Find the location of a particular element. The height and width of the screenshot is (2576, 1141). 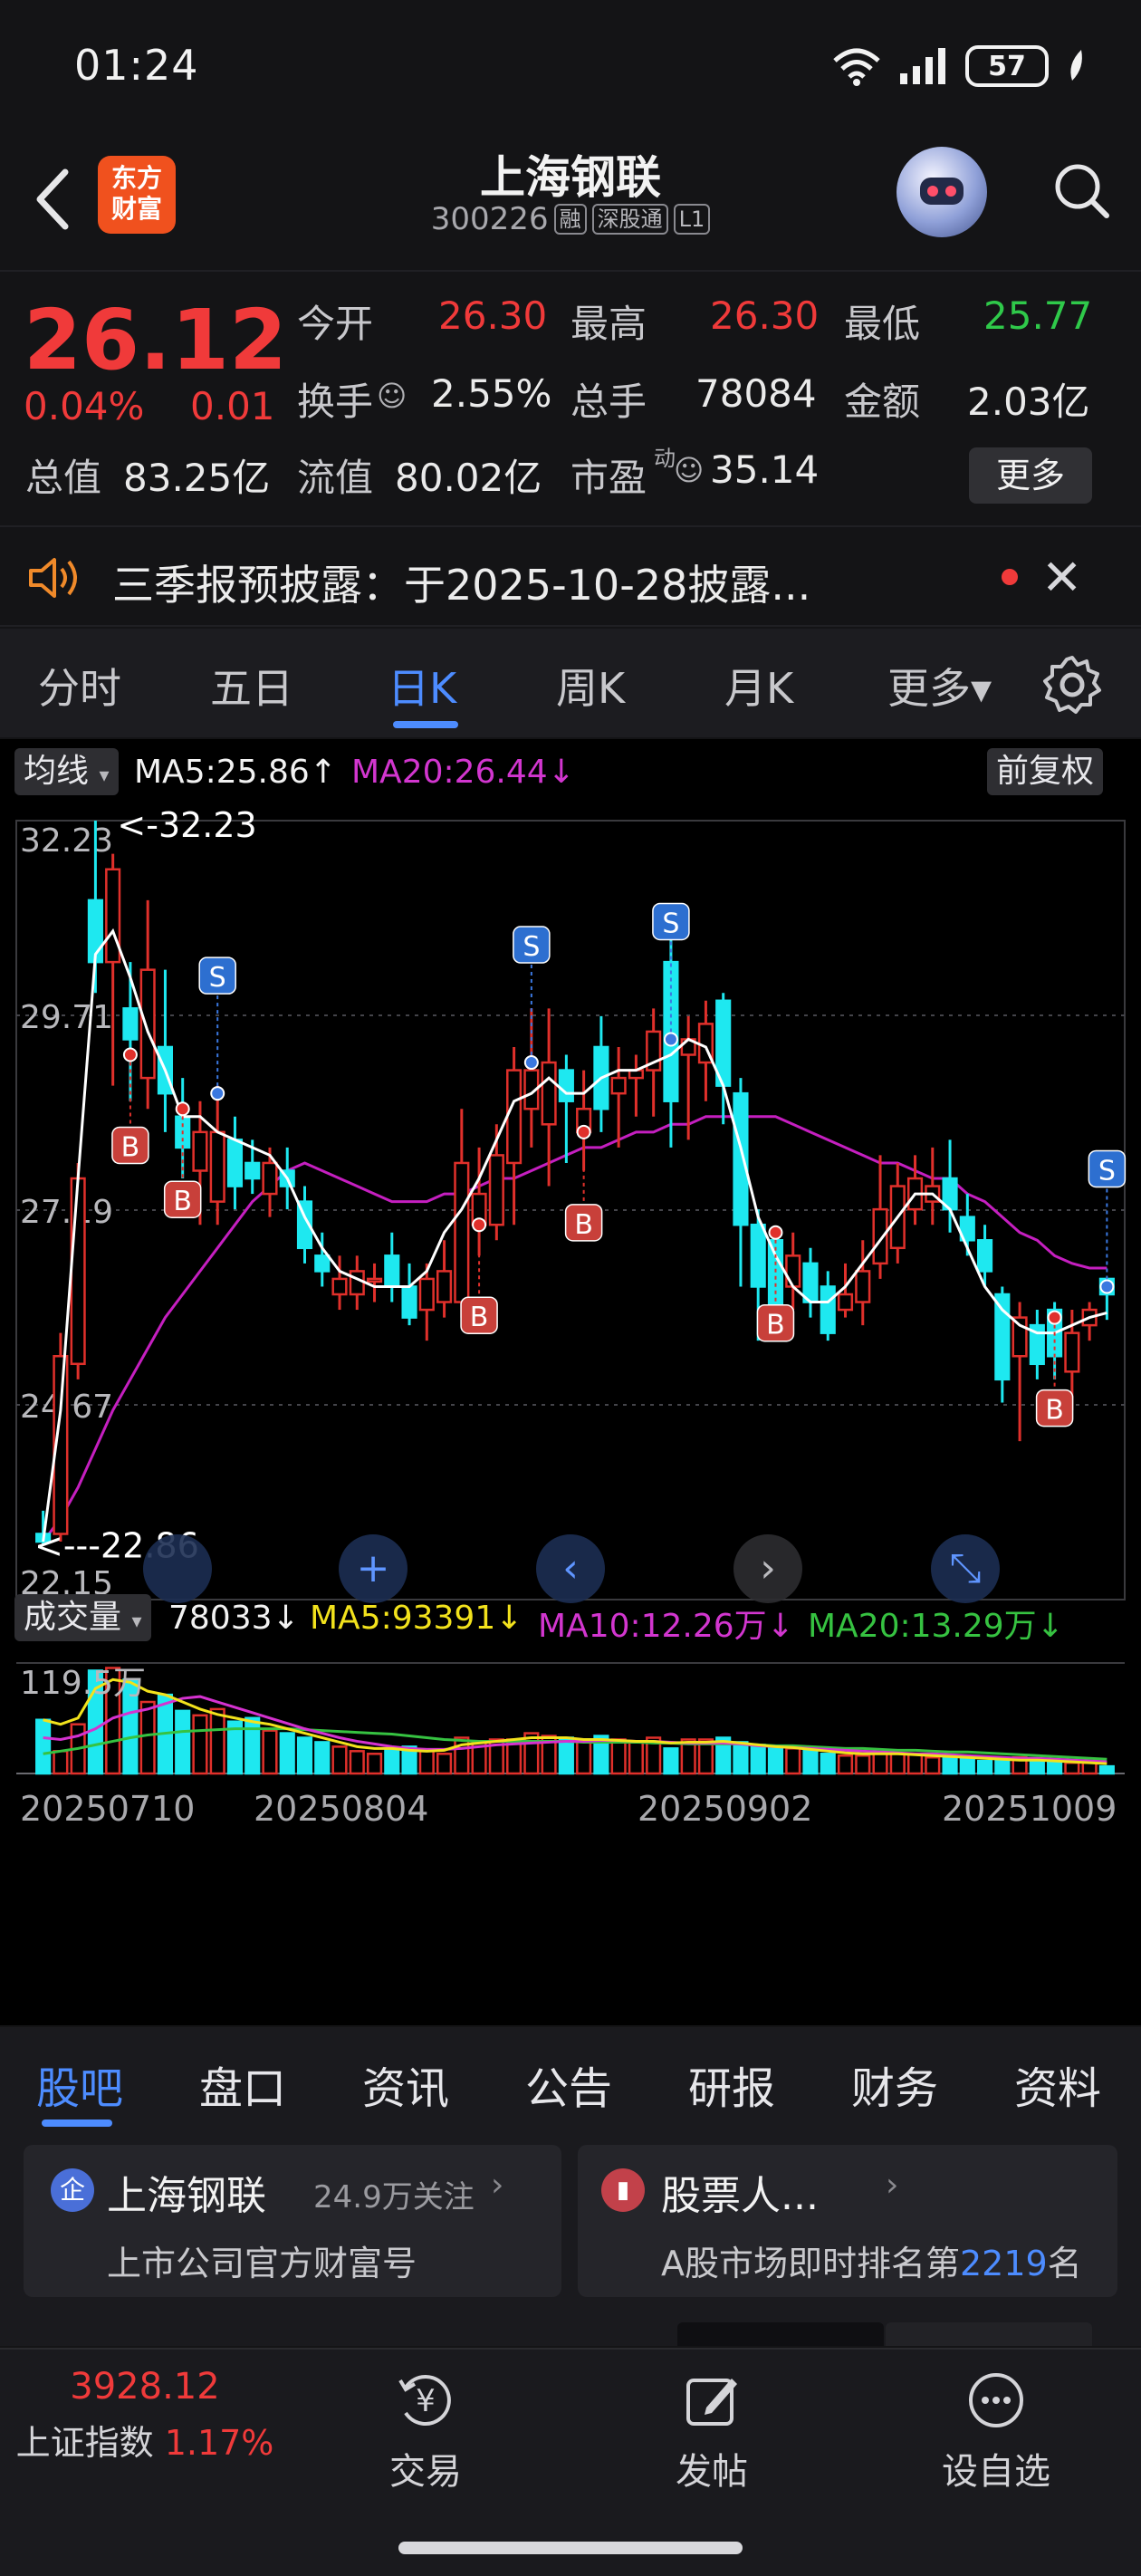

close-icon: ✕ is located at coordinates (1061, 577).